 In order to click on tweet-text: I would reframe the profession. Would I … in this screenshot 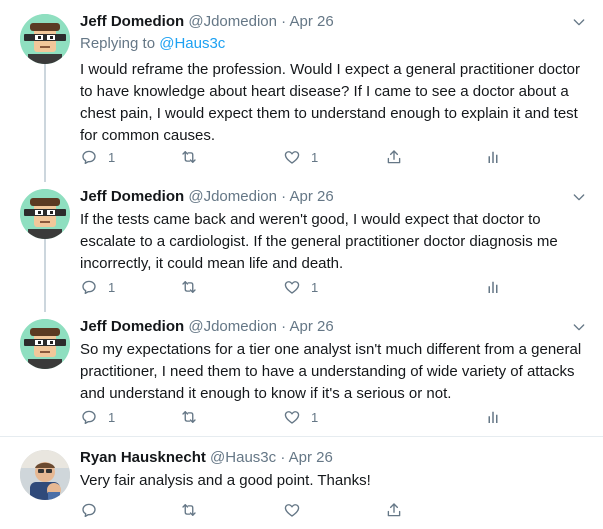, I will do `click(330, 102)`.